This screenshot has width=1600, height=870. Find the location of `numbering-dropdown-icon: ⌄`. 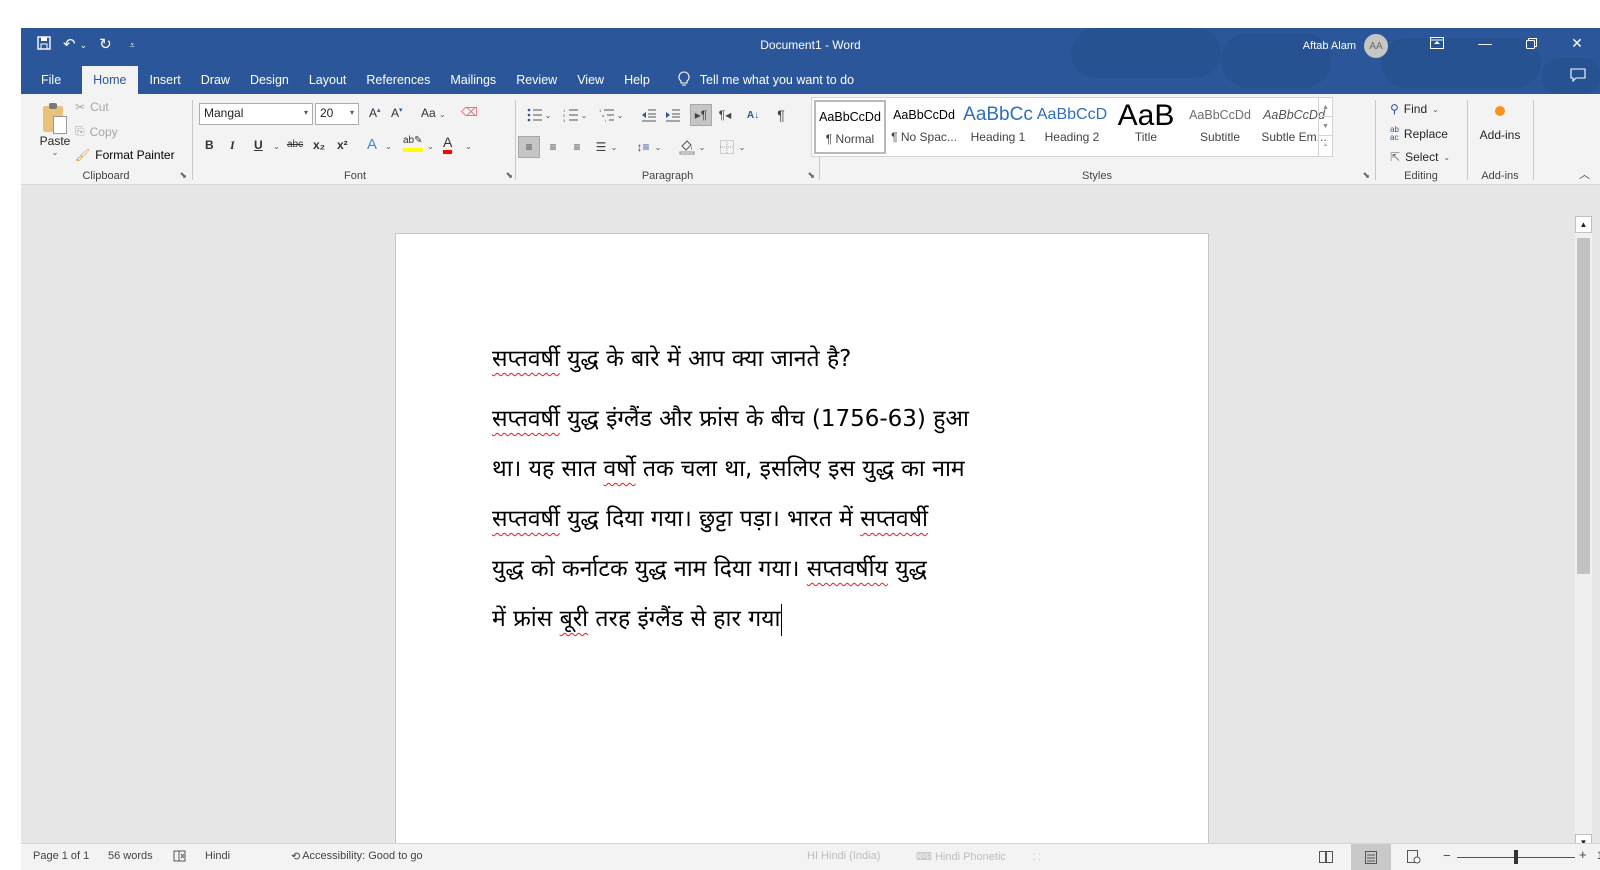

numbering-dropdown-icon: ⌄ is located at coordinates (584, 115).